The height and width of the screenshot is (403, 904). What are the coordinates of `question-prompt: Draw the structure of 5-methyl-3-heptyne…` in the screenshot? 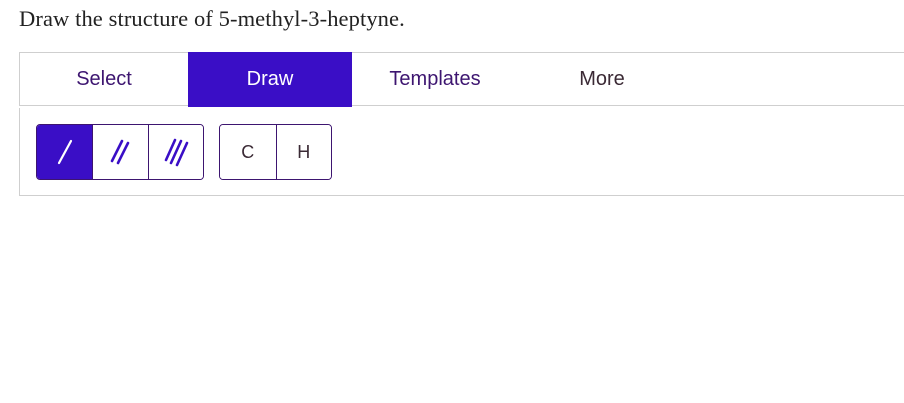 It's located at (212, 18).